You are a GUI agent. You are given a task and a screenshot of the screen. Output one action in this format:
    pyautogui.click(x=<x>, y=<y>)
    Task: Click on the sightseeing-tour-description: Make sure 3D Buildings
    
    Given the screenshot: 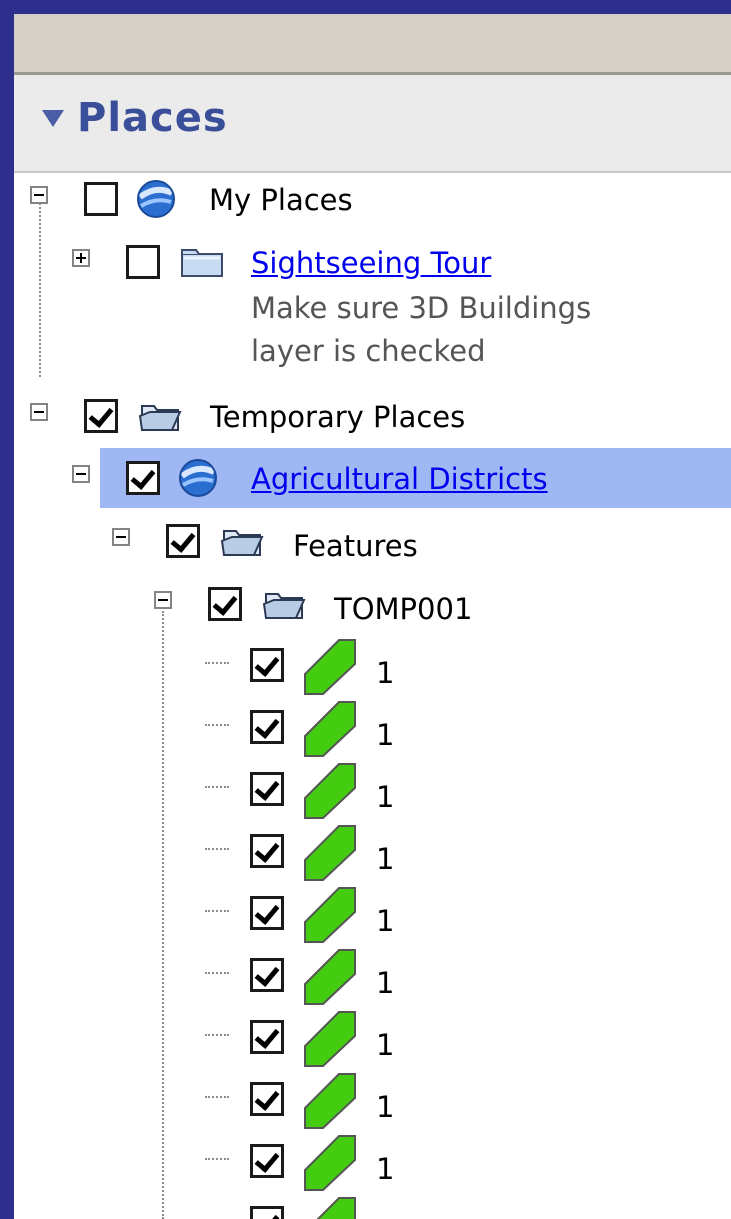 What is the action you would take?
    pyautogui.click(x=421, y=308)
    